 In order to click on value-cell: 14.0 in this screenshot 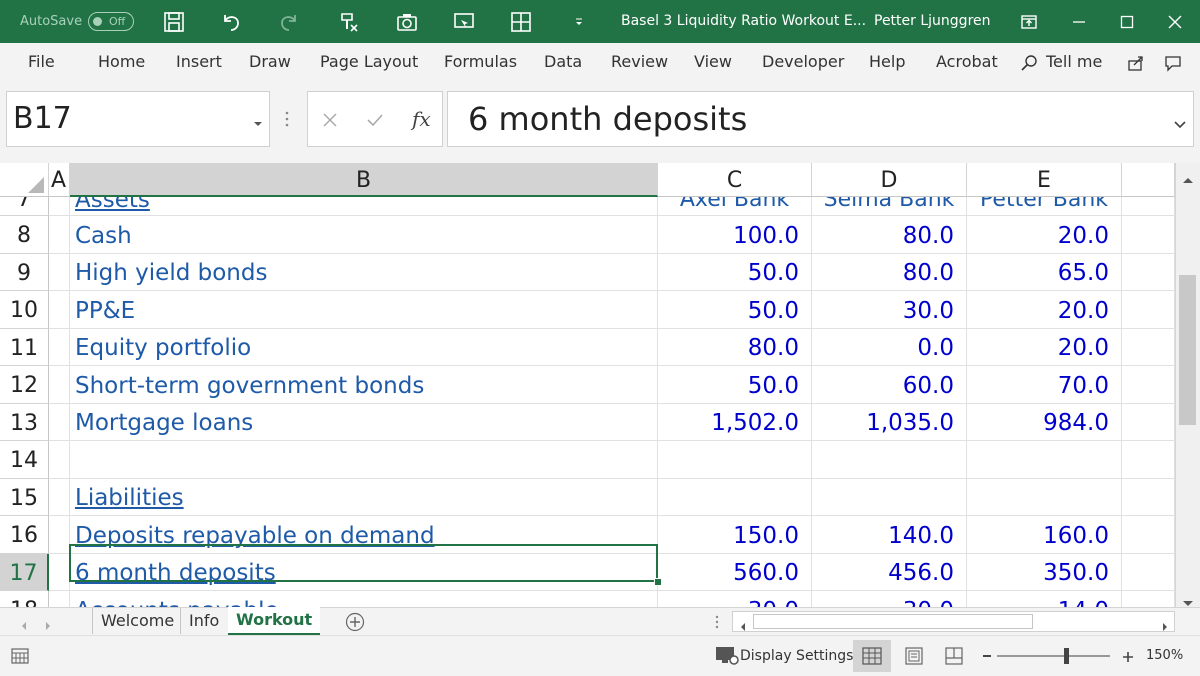, I will do `click(1044, 599)`.